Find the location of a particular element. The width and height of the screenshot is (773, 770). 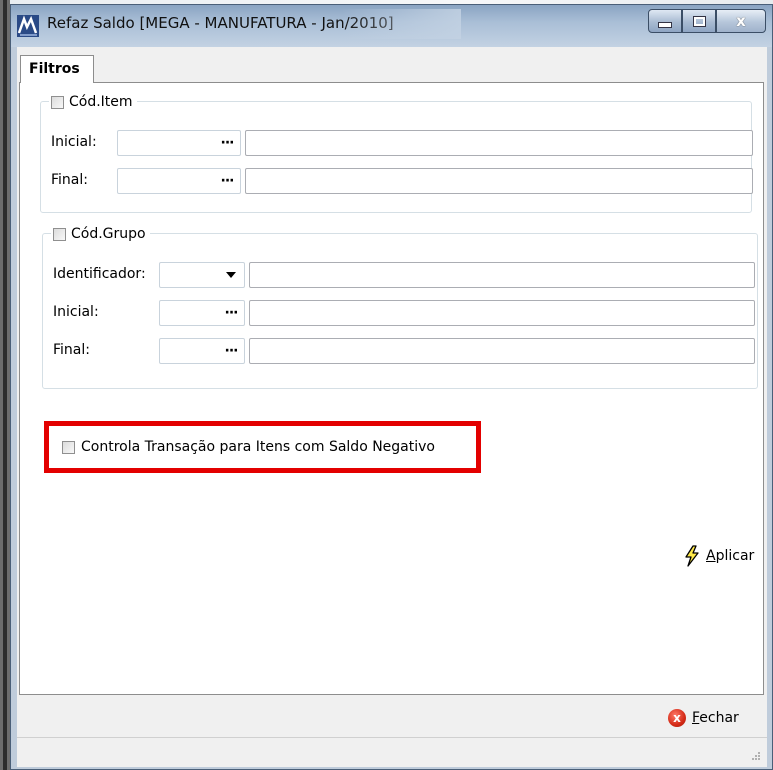

aplicar-access-key: A is located at coordinates (711, 556).